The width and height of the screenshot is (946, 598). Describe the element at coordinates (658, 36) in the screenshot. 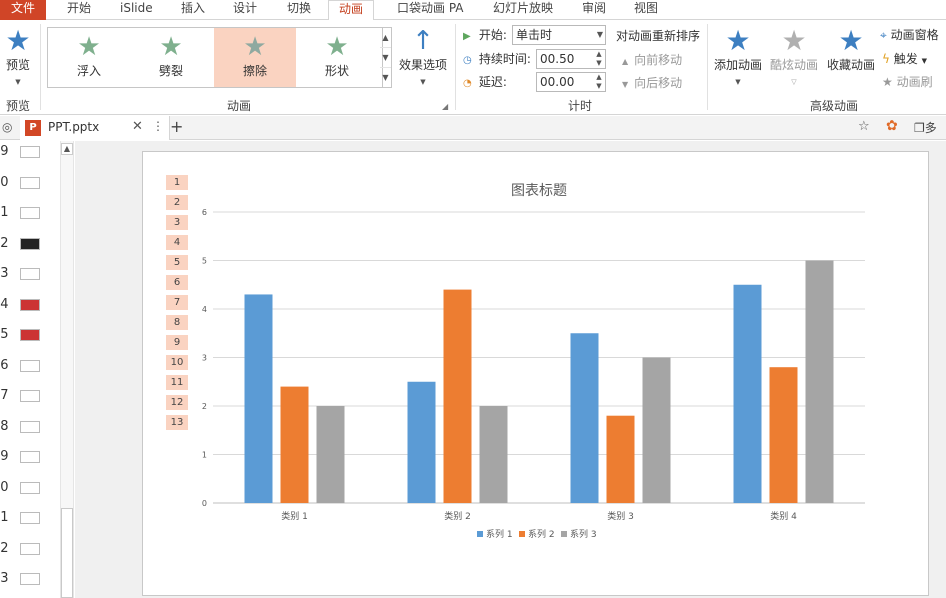

I see `reorder-title: 对动画重新排序` at that location.